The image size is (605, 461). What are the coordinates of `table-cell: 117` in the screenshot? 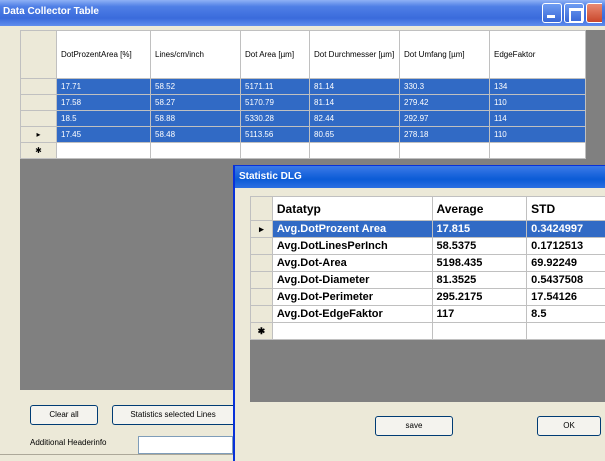 It's located at (479, 314).